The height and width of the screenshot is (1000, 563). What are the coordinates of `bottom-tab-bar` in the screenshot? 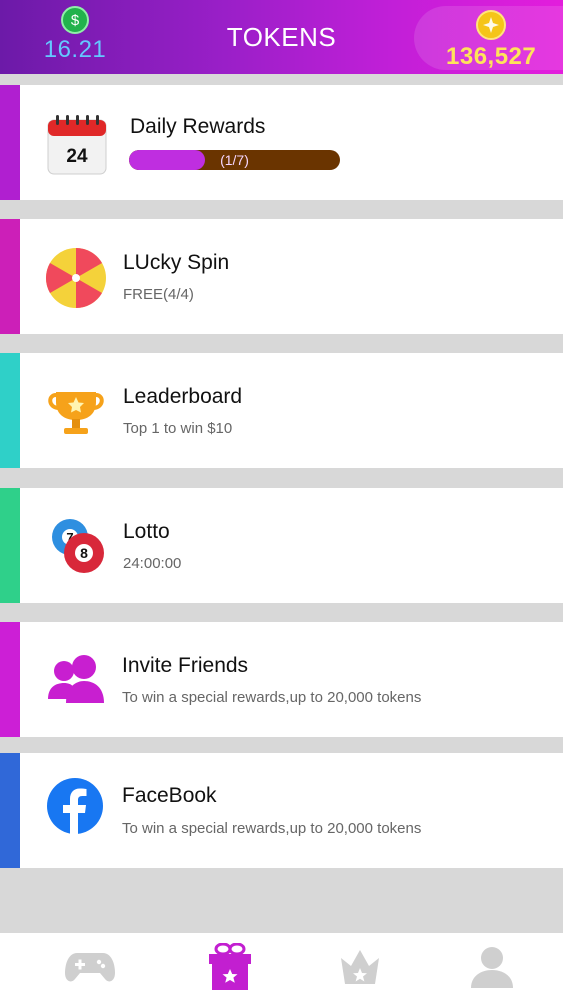 It's located at (281, 966).